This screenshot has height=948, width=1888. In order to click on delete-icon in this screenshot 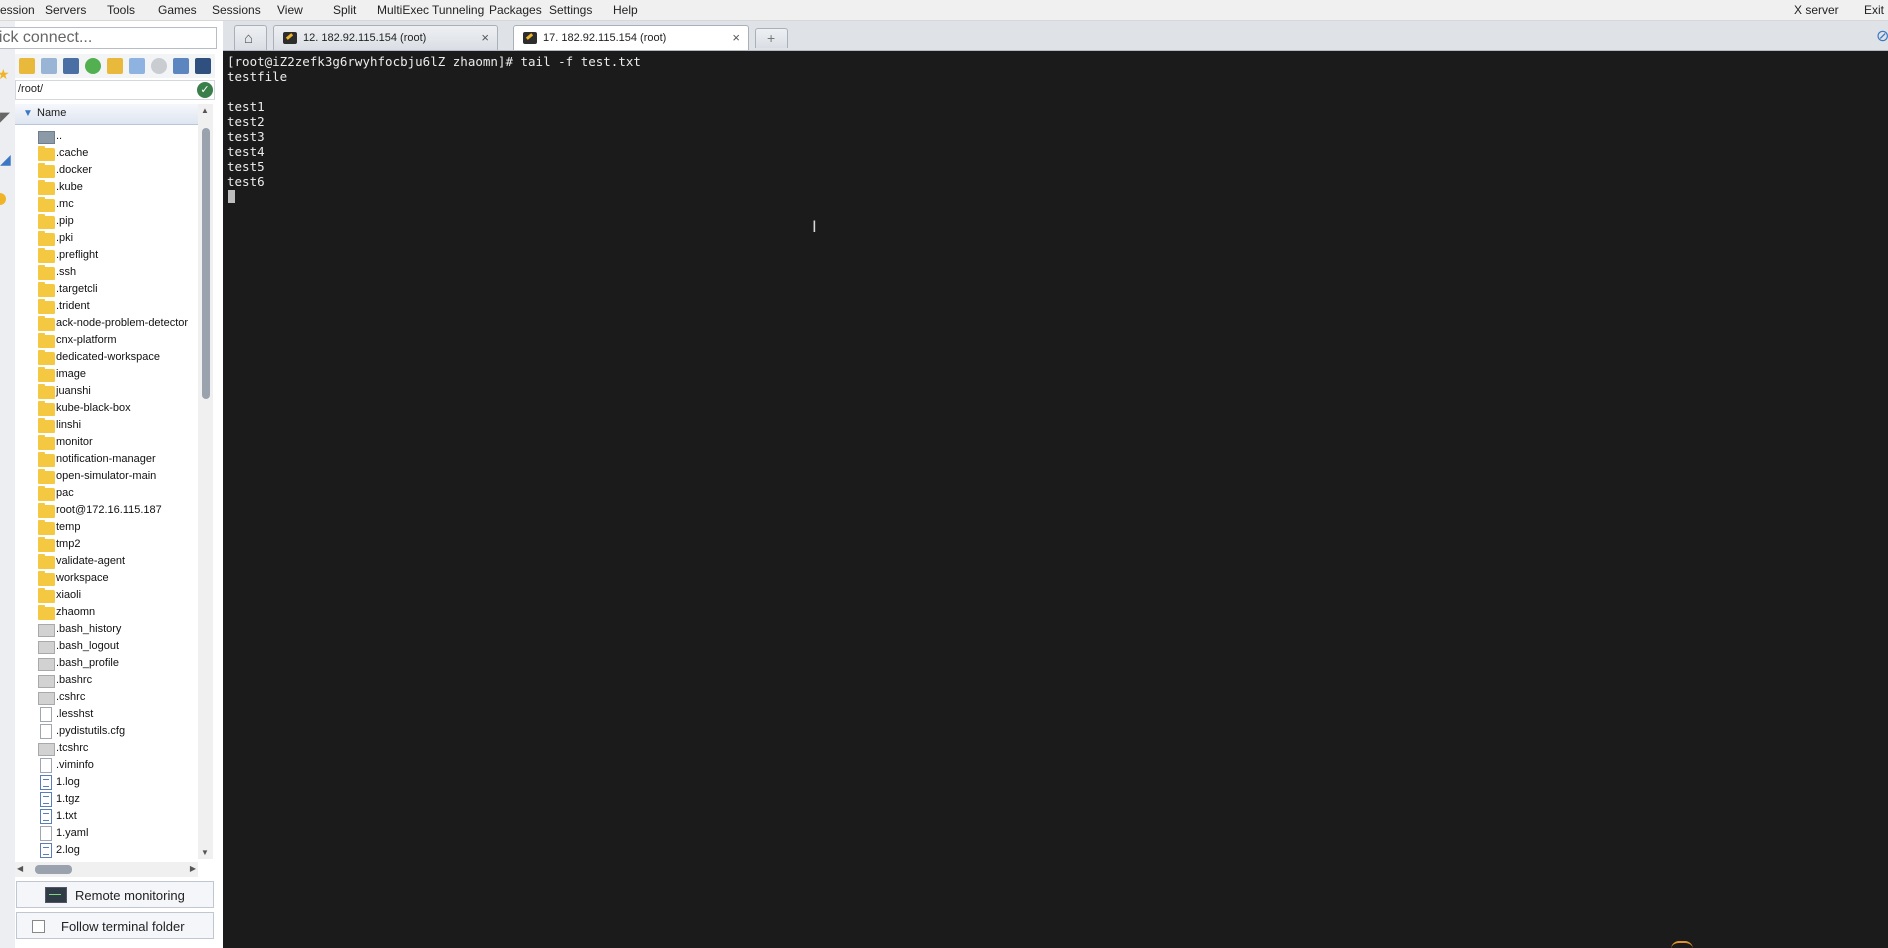, I will do `click(159, 66)`.